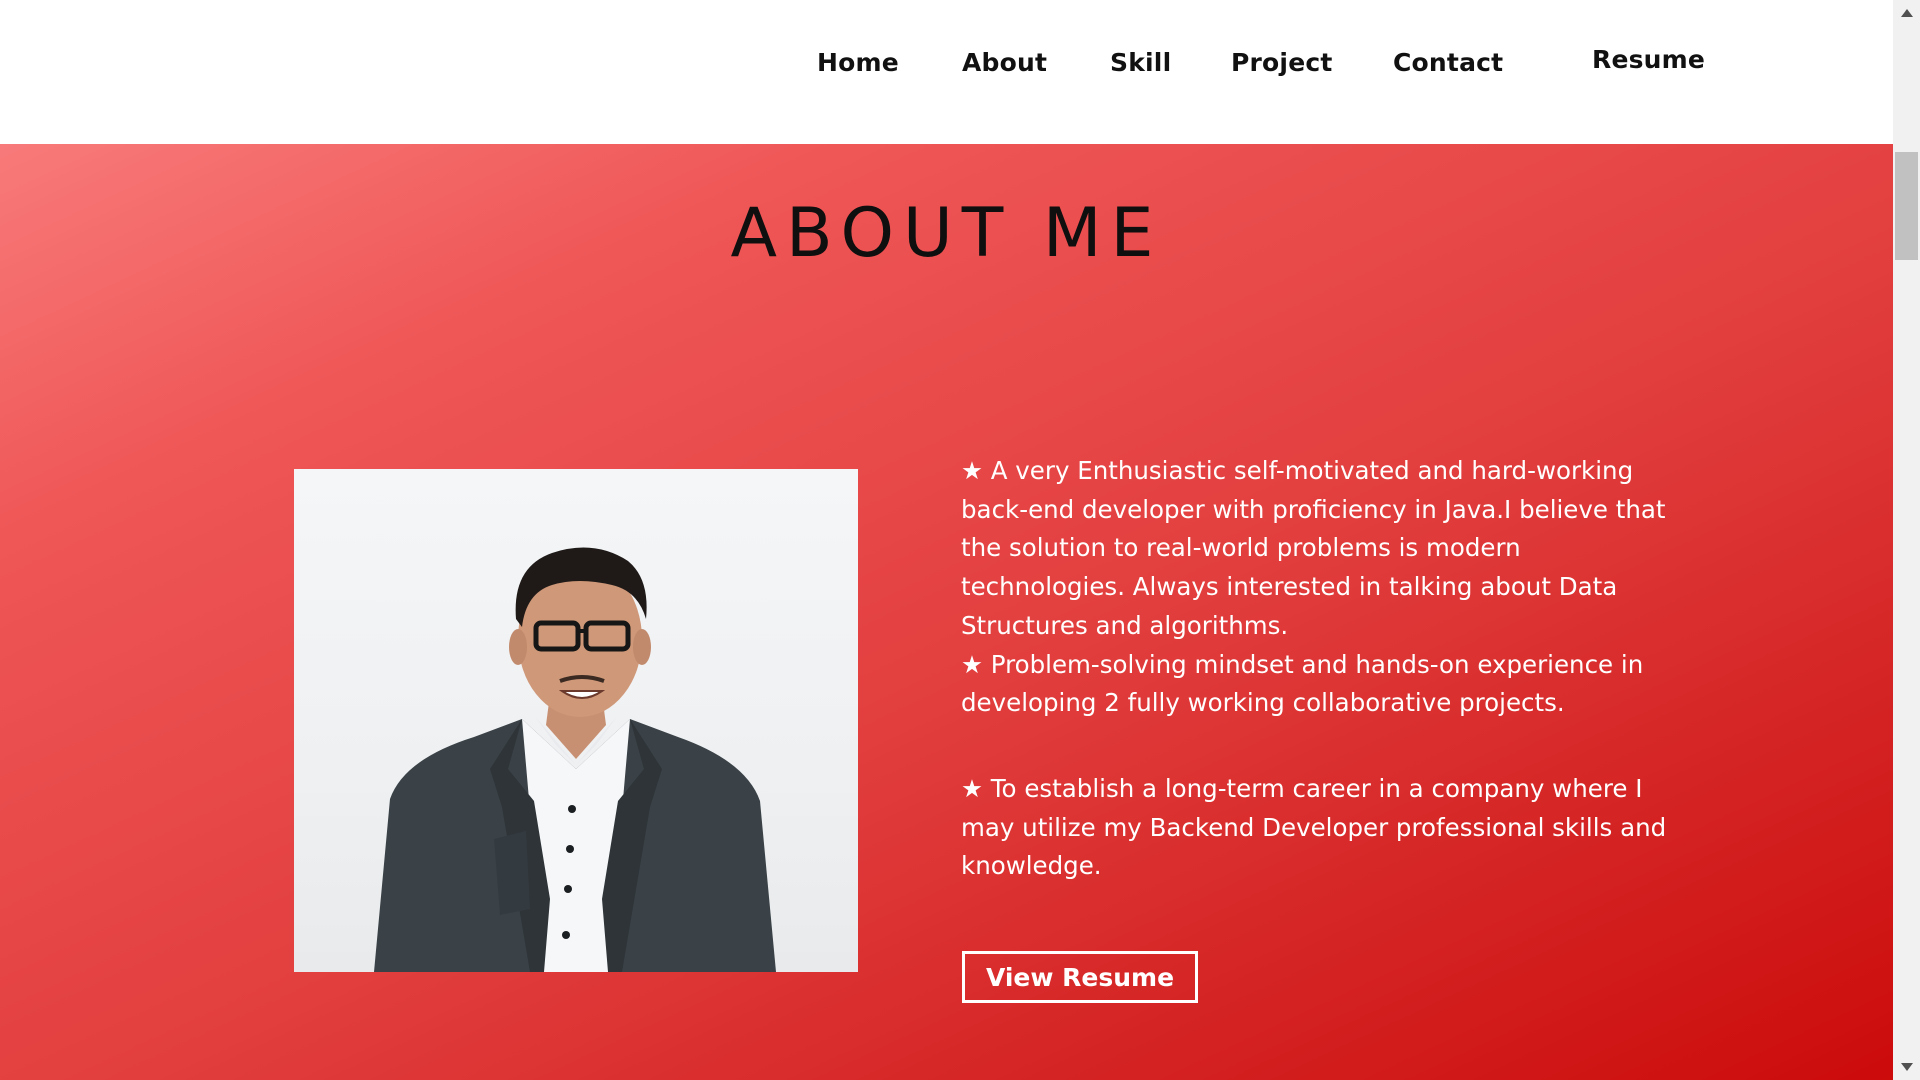 This screenshot has width=1920, height=1080. I want to click on nav-resume-link: Resume, so click(1648, 59).